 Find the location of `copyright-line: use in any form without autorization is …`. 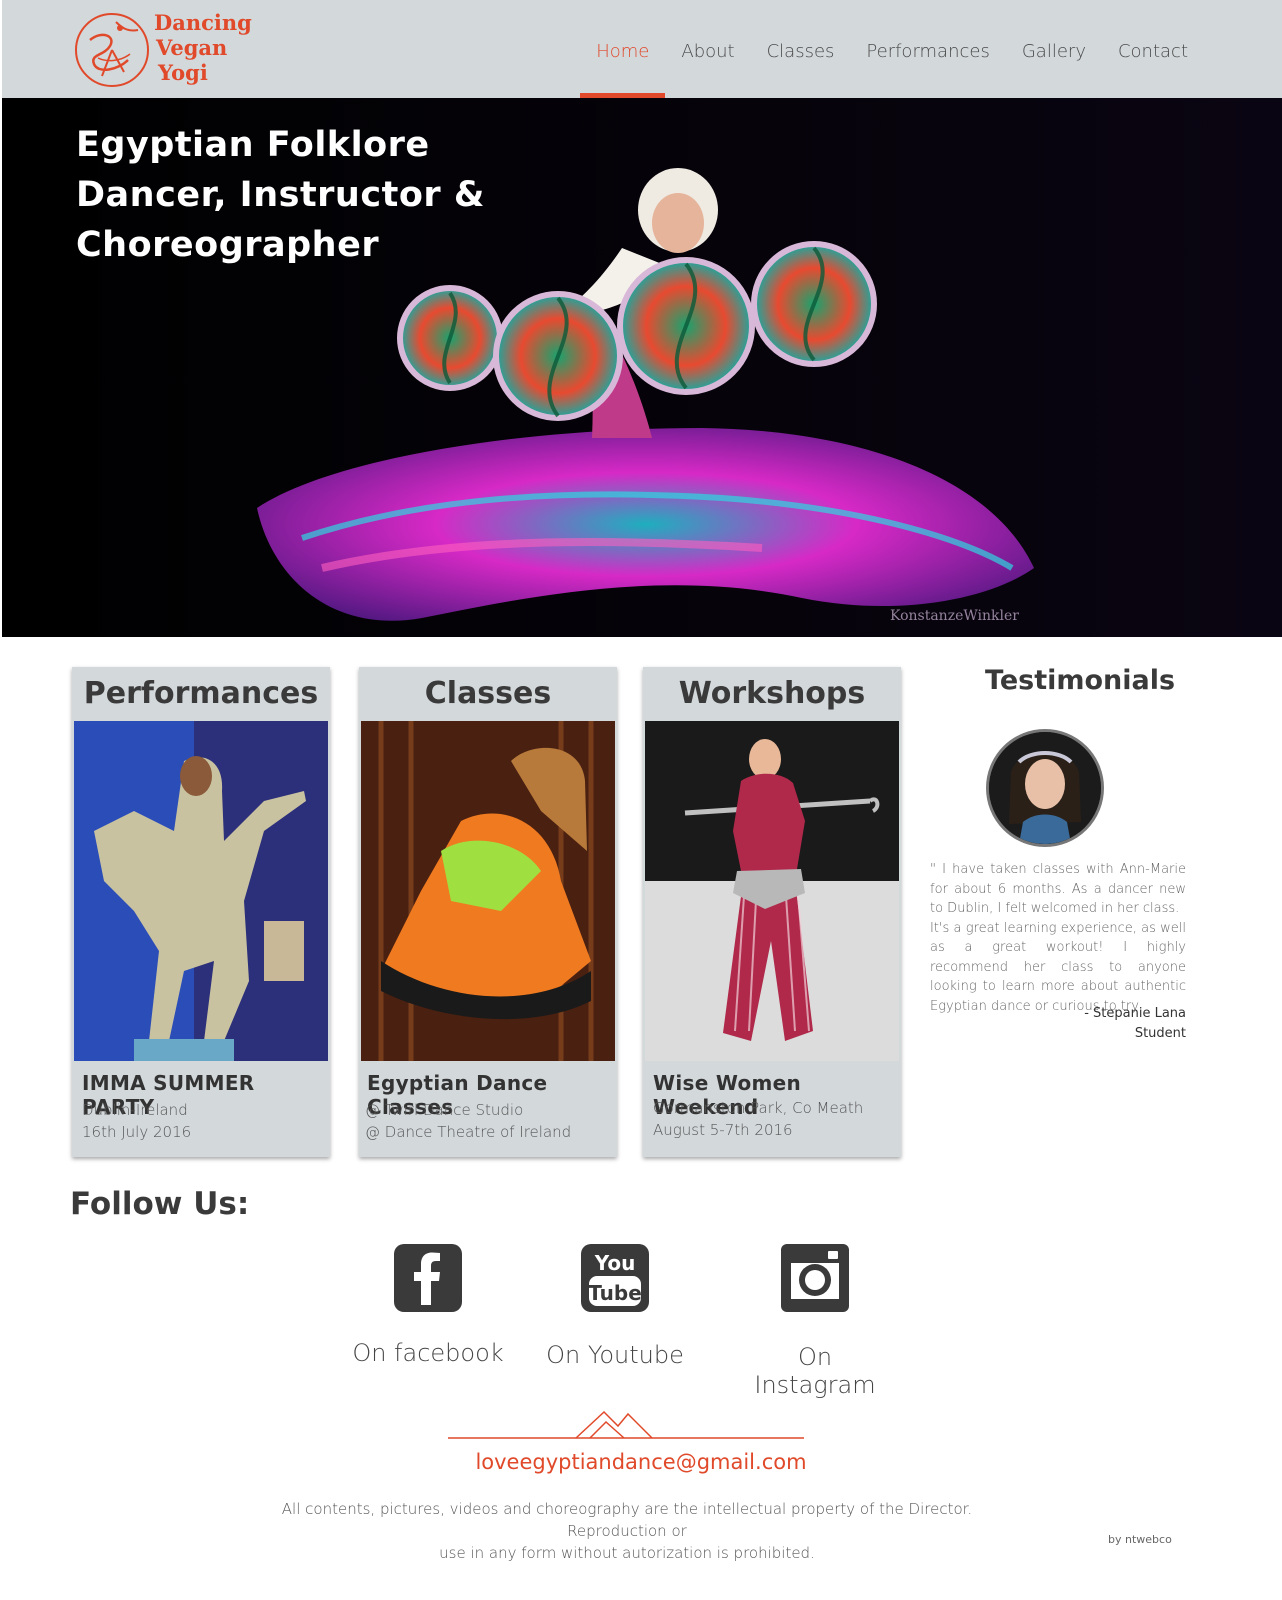

copyright-line: use in any form without autorization is … is located at coordinates (627, 1553).